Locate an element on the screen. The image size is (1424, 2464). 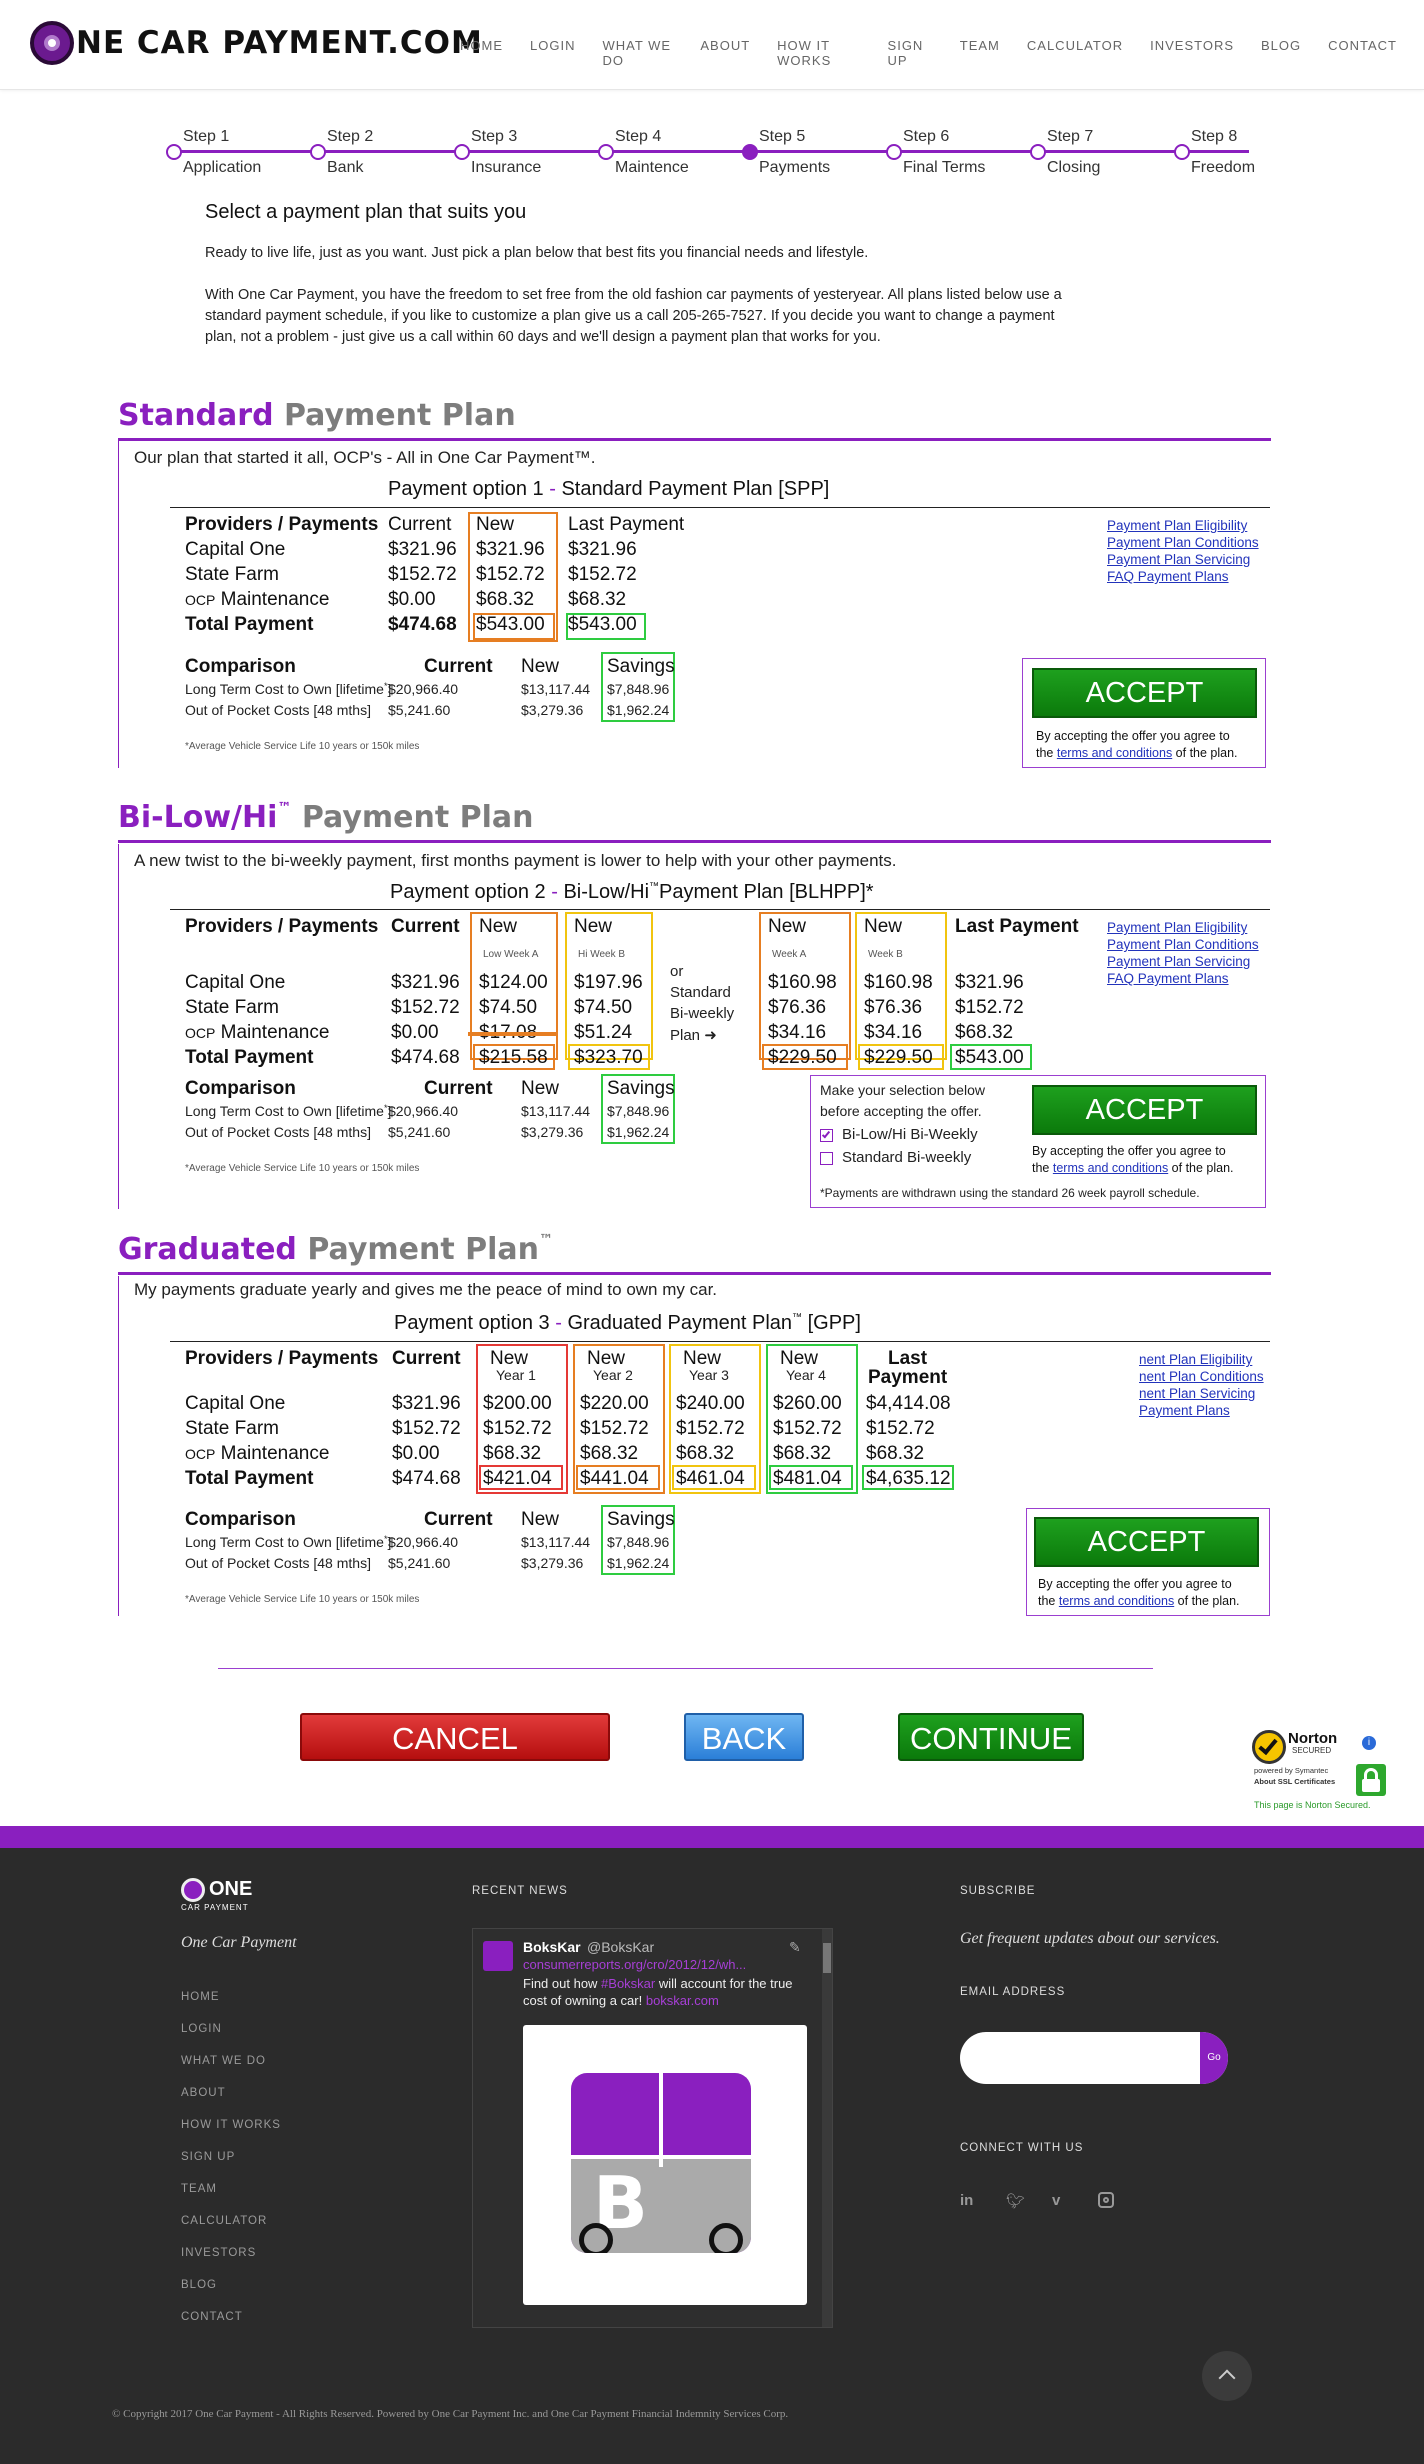
trademark: ™ is located at coordinates (546, 1240).